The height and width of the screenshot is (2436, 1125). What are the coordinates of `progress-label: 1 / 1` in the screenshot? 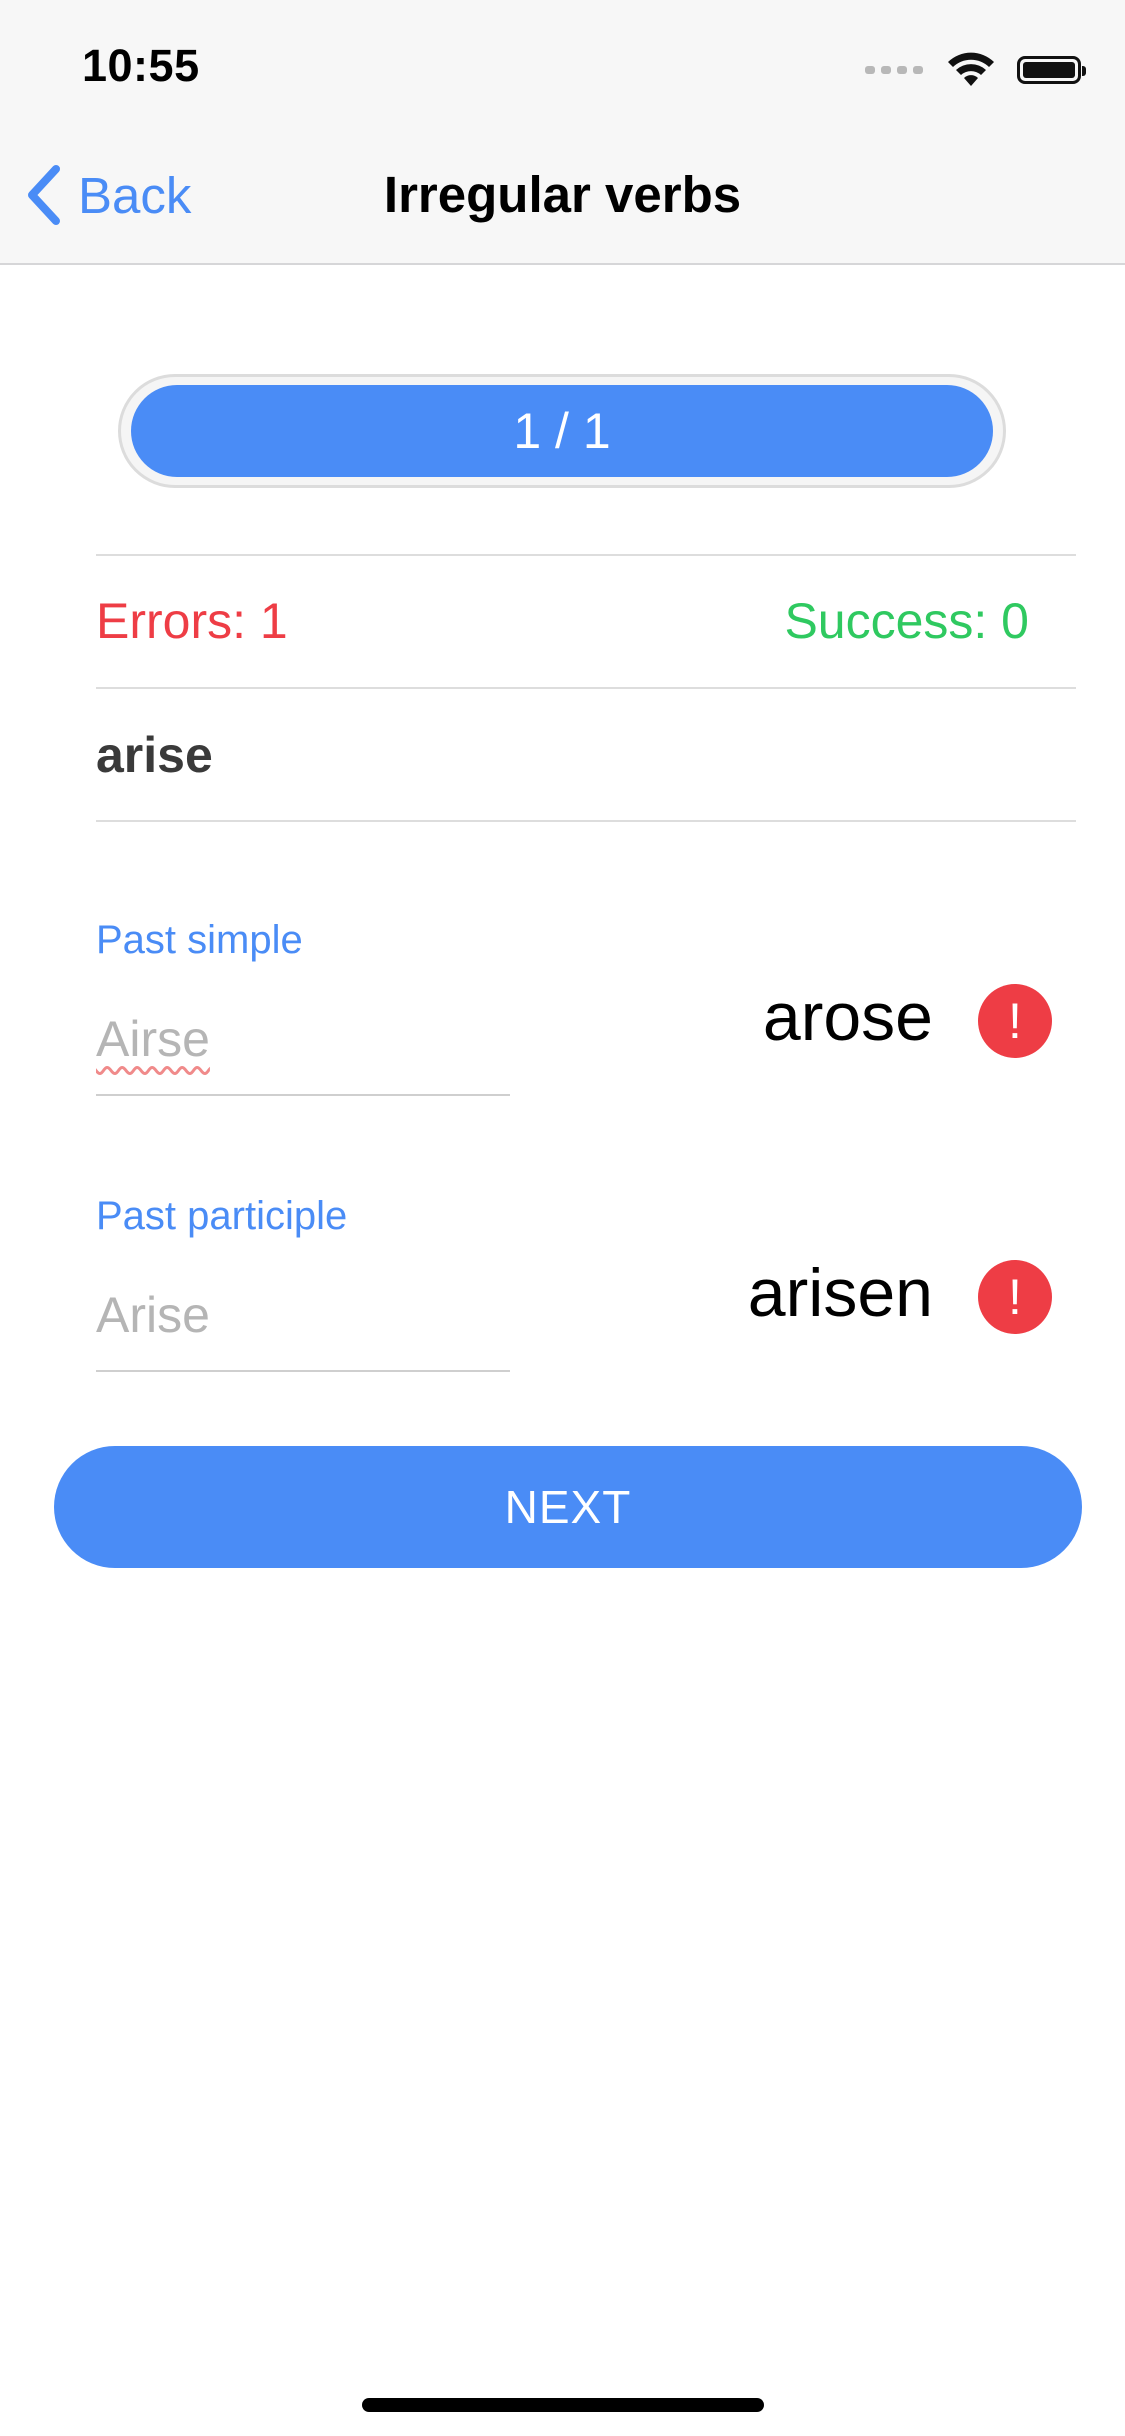 It's located at (562, 431).